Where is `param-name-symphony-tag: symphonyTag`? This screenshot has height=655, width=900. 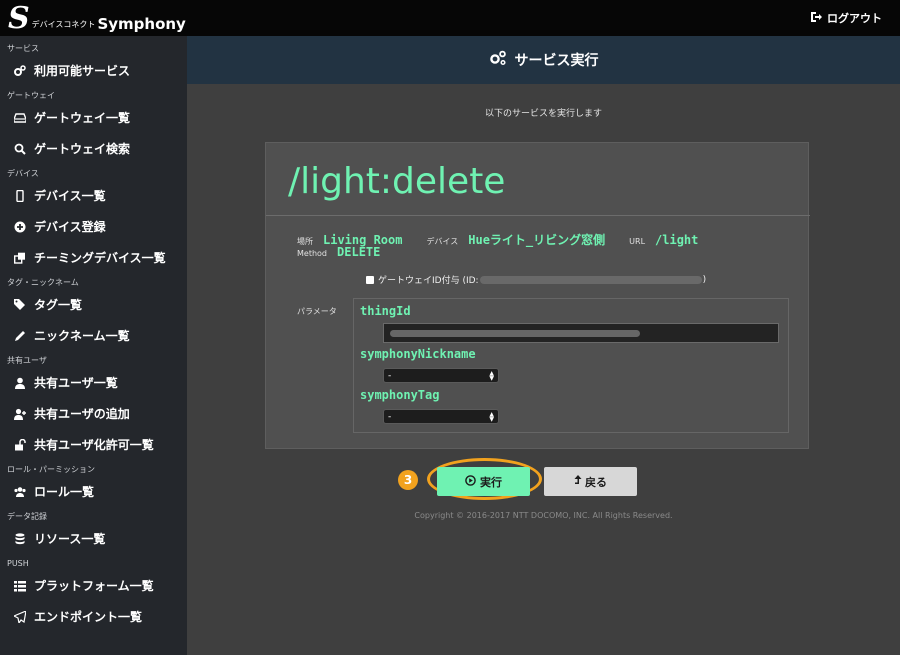
param-name-symphony-tag: symphonyTag is located at coordinates (400, 395).